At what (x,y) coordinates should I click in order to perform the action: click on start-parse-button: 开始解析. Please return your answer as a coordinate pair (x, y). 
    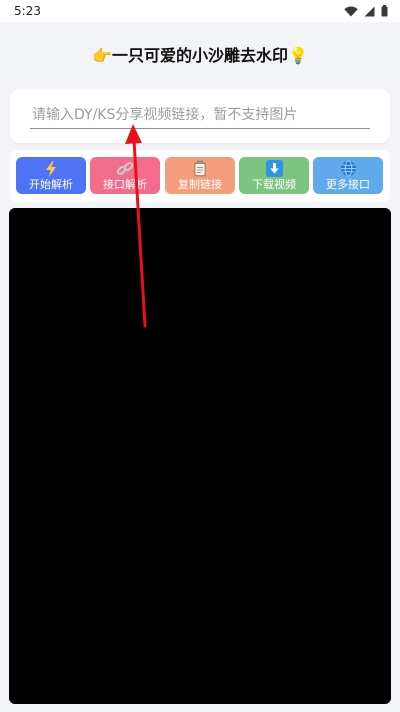
    Looking at the image, I should click on (51, 175).